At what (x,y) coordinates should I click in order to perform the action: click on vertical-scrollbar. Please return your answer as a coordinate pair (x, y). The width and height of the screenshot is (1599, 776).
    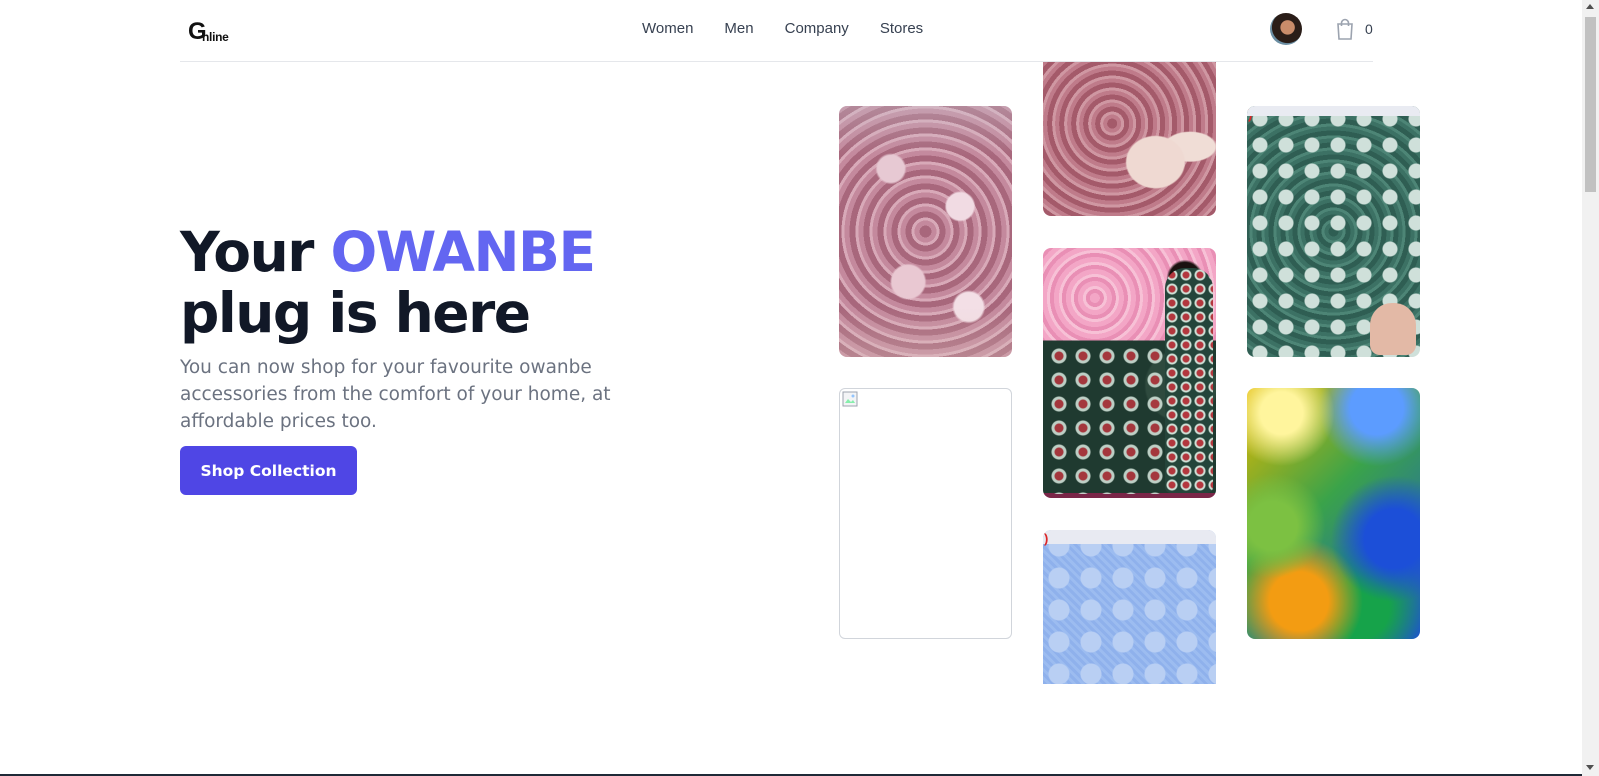
    Looking at the image, I should click on (1590, 388).